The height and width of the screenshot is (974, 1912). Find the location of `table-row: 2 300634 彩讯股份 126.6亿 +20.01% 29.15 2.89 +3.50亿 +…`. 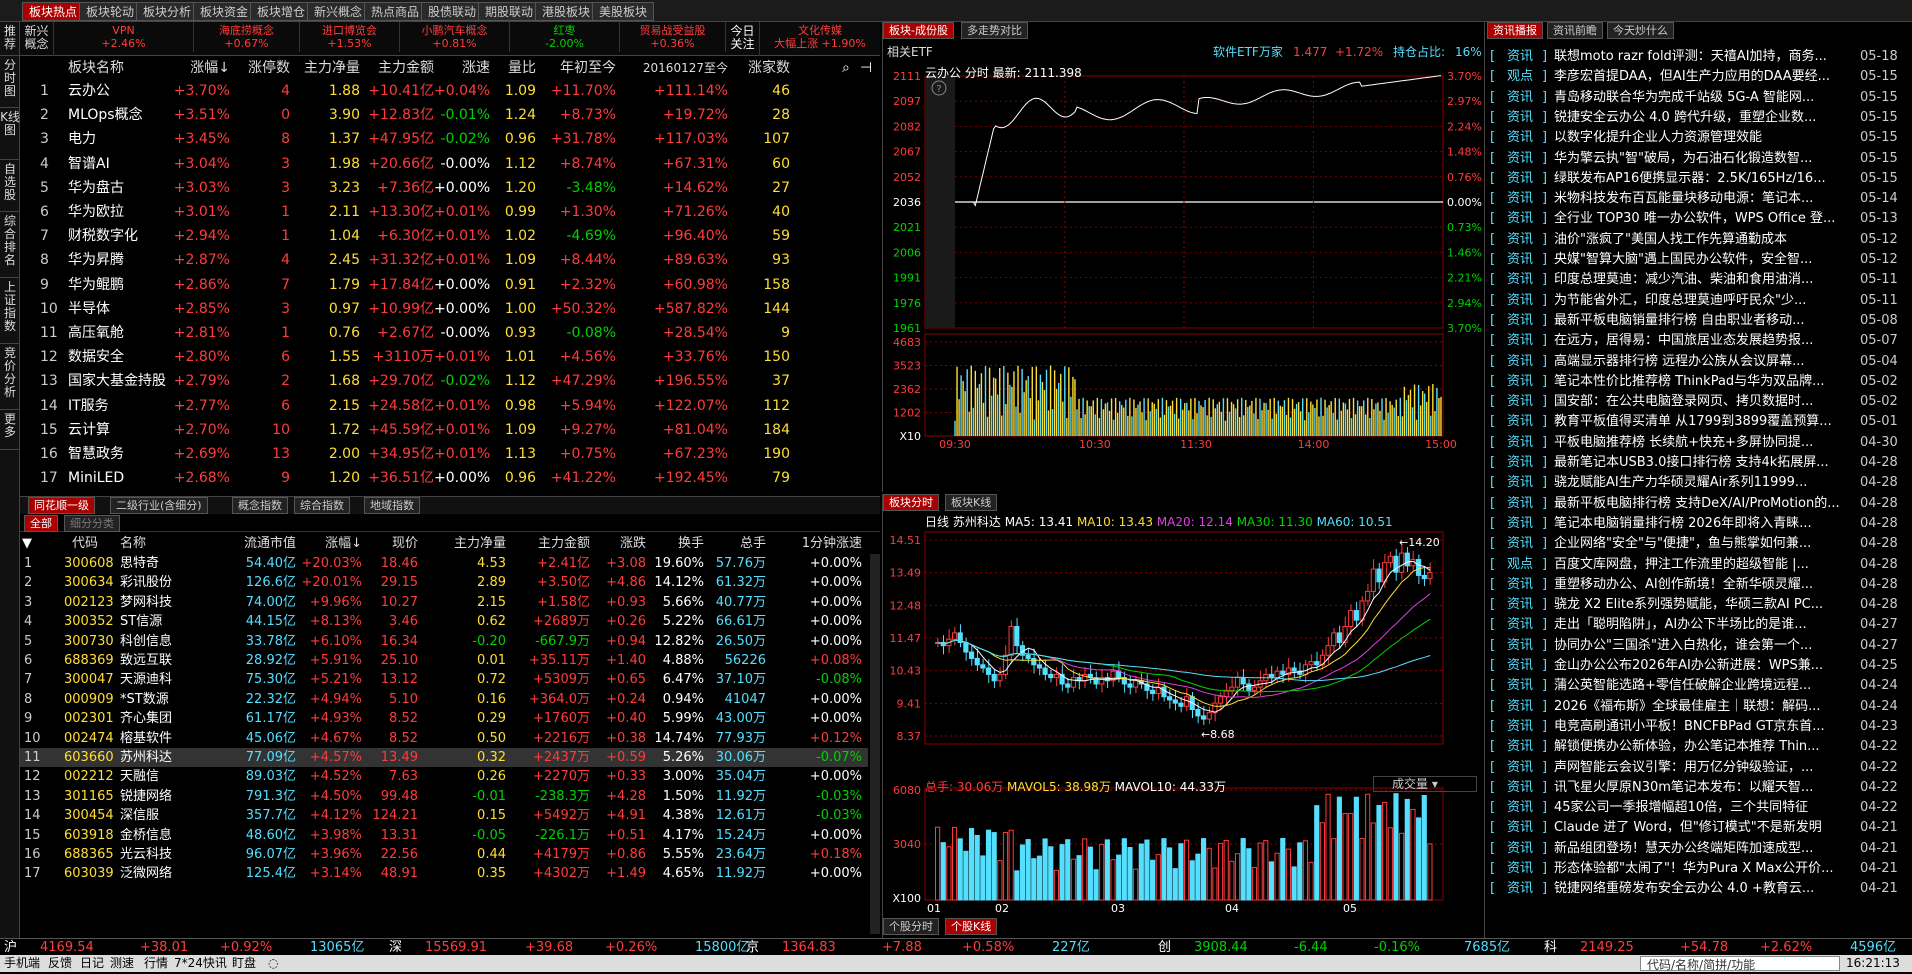

table-row: 2 300634 彩讯股份 126.6亿 +20.01% 29.15 2.89 +3.50亿 +… is located at coordinates (444, 582).